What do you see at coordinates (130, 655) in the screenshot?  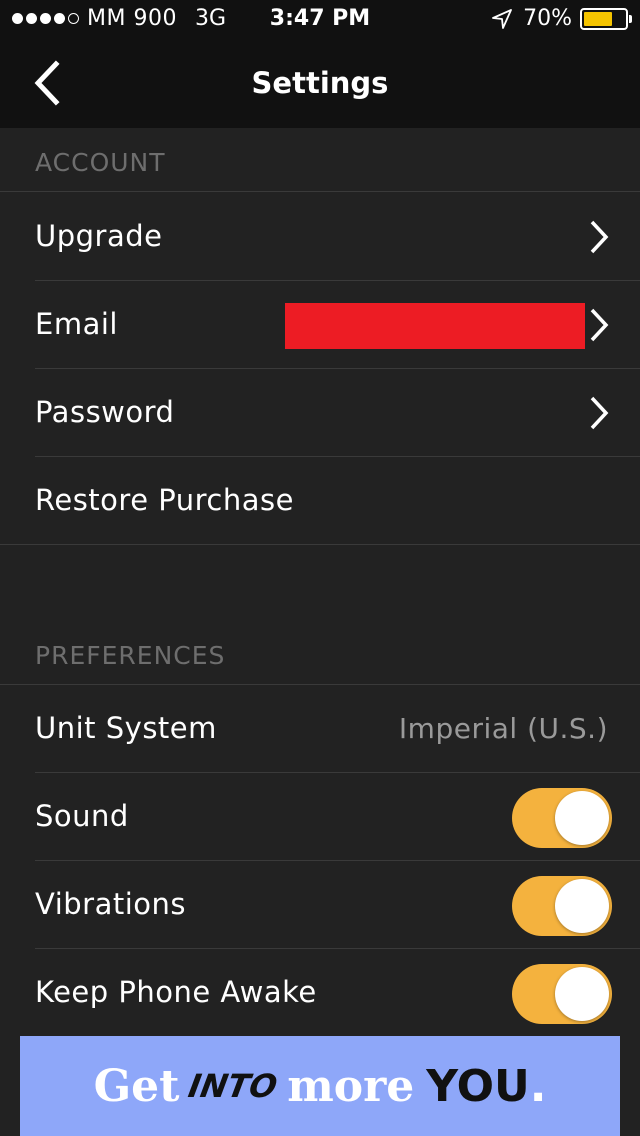 I see `section-header-label: PREFERENCES` at bounding box center [130, 655].